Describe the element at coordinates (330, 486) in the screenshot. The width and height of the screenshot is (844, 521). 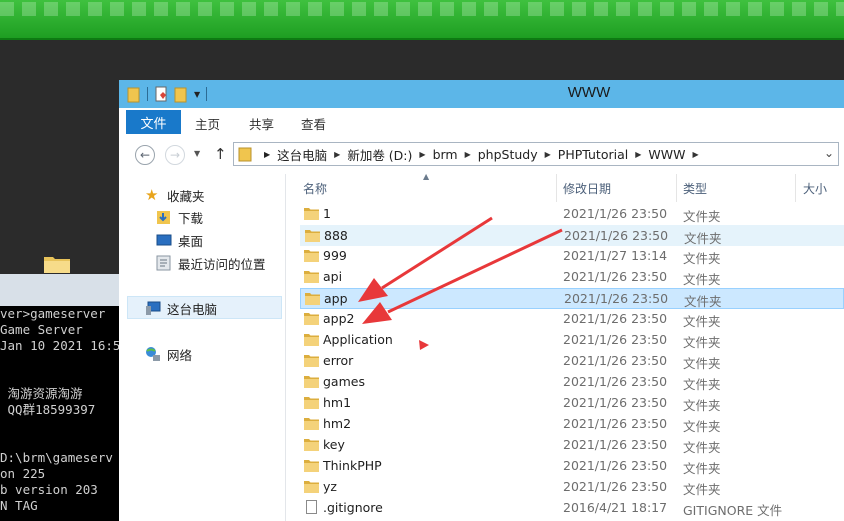
I see `file-name: yz` at that location.